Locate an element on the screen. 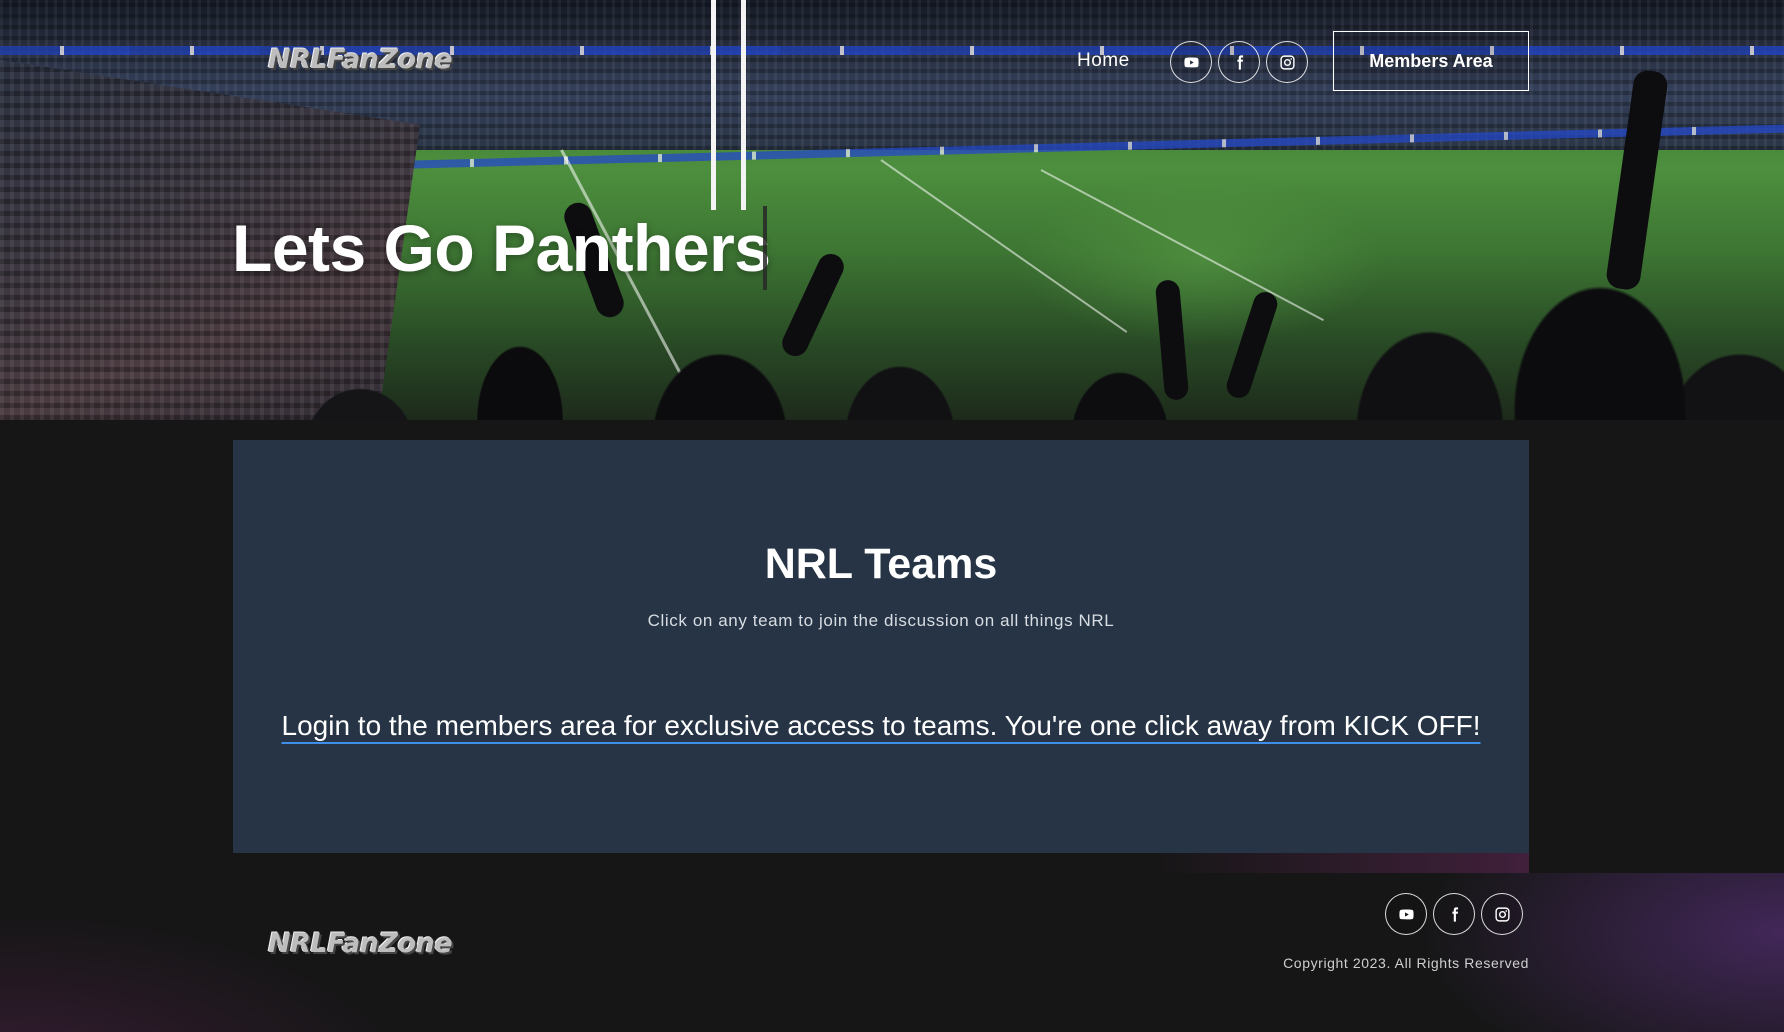  section-title: NRL Teams is located at coordinates (881, 564).